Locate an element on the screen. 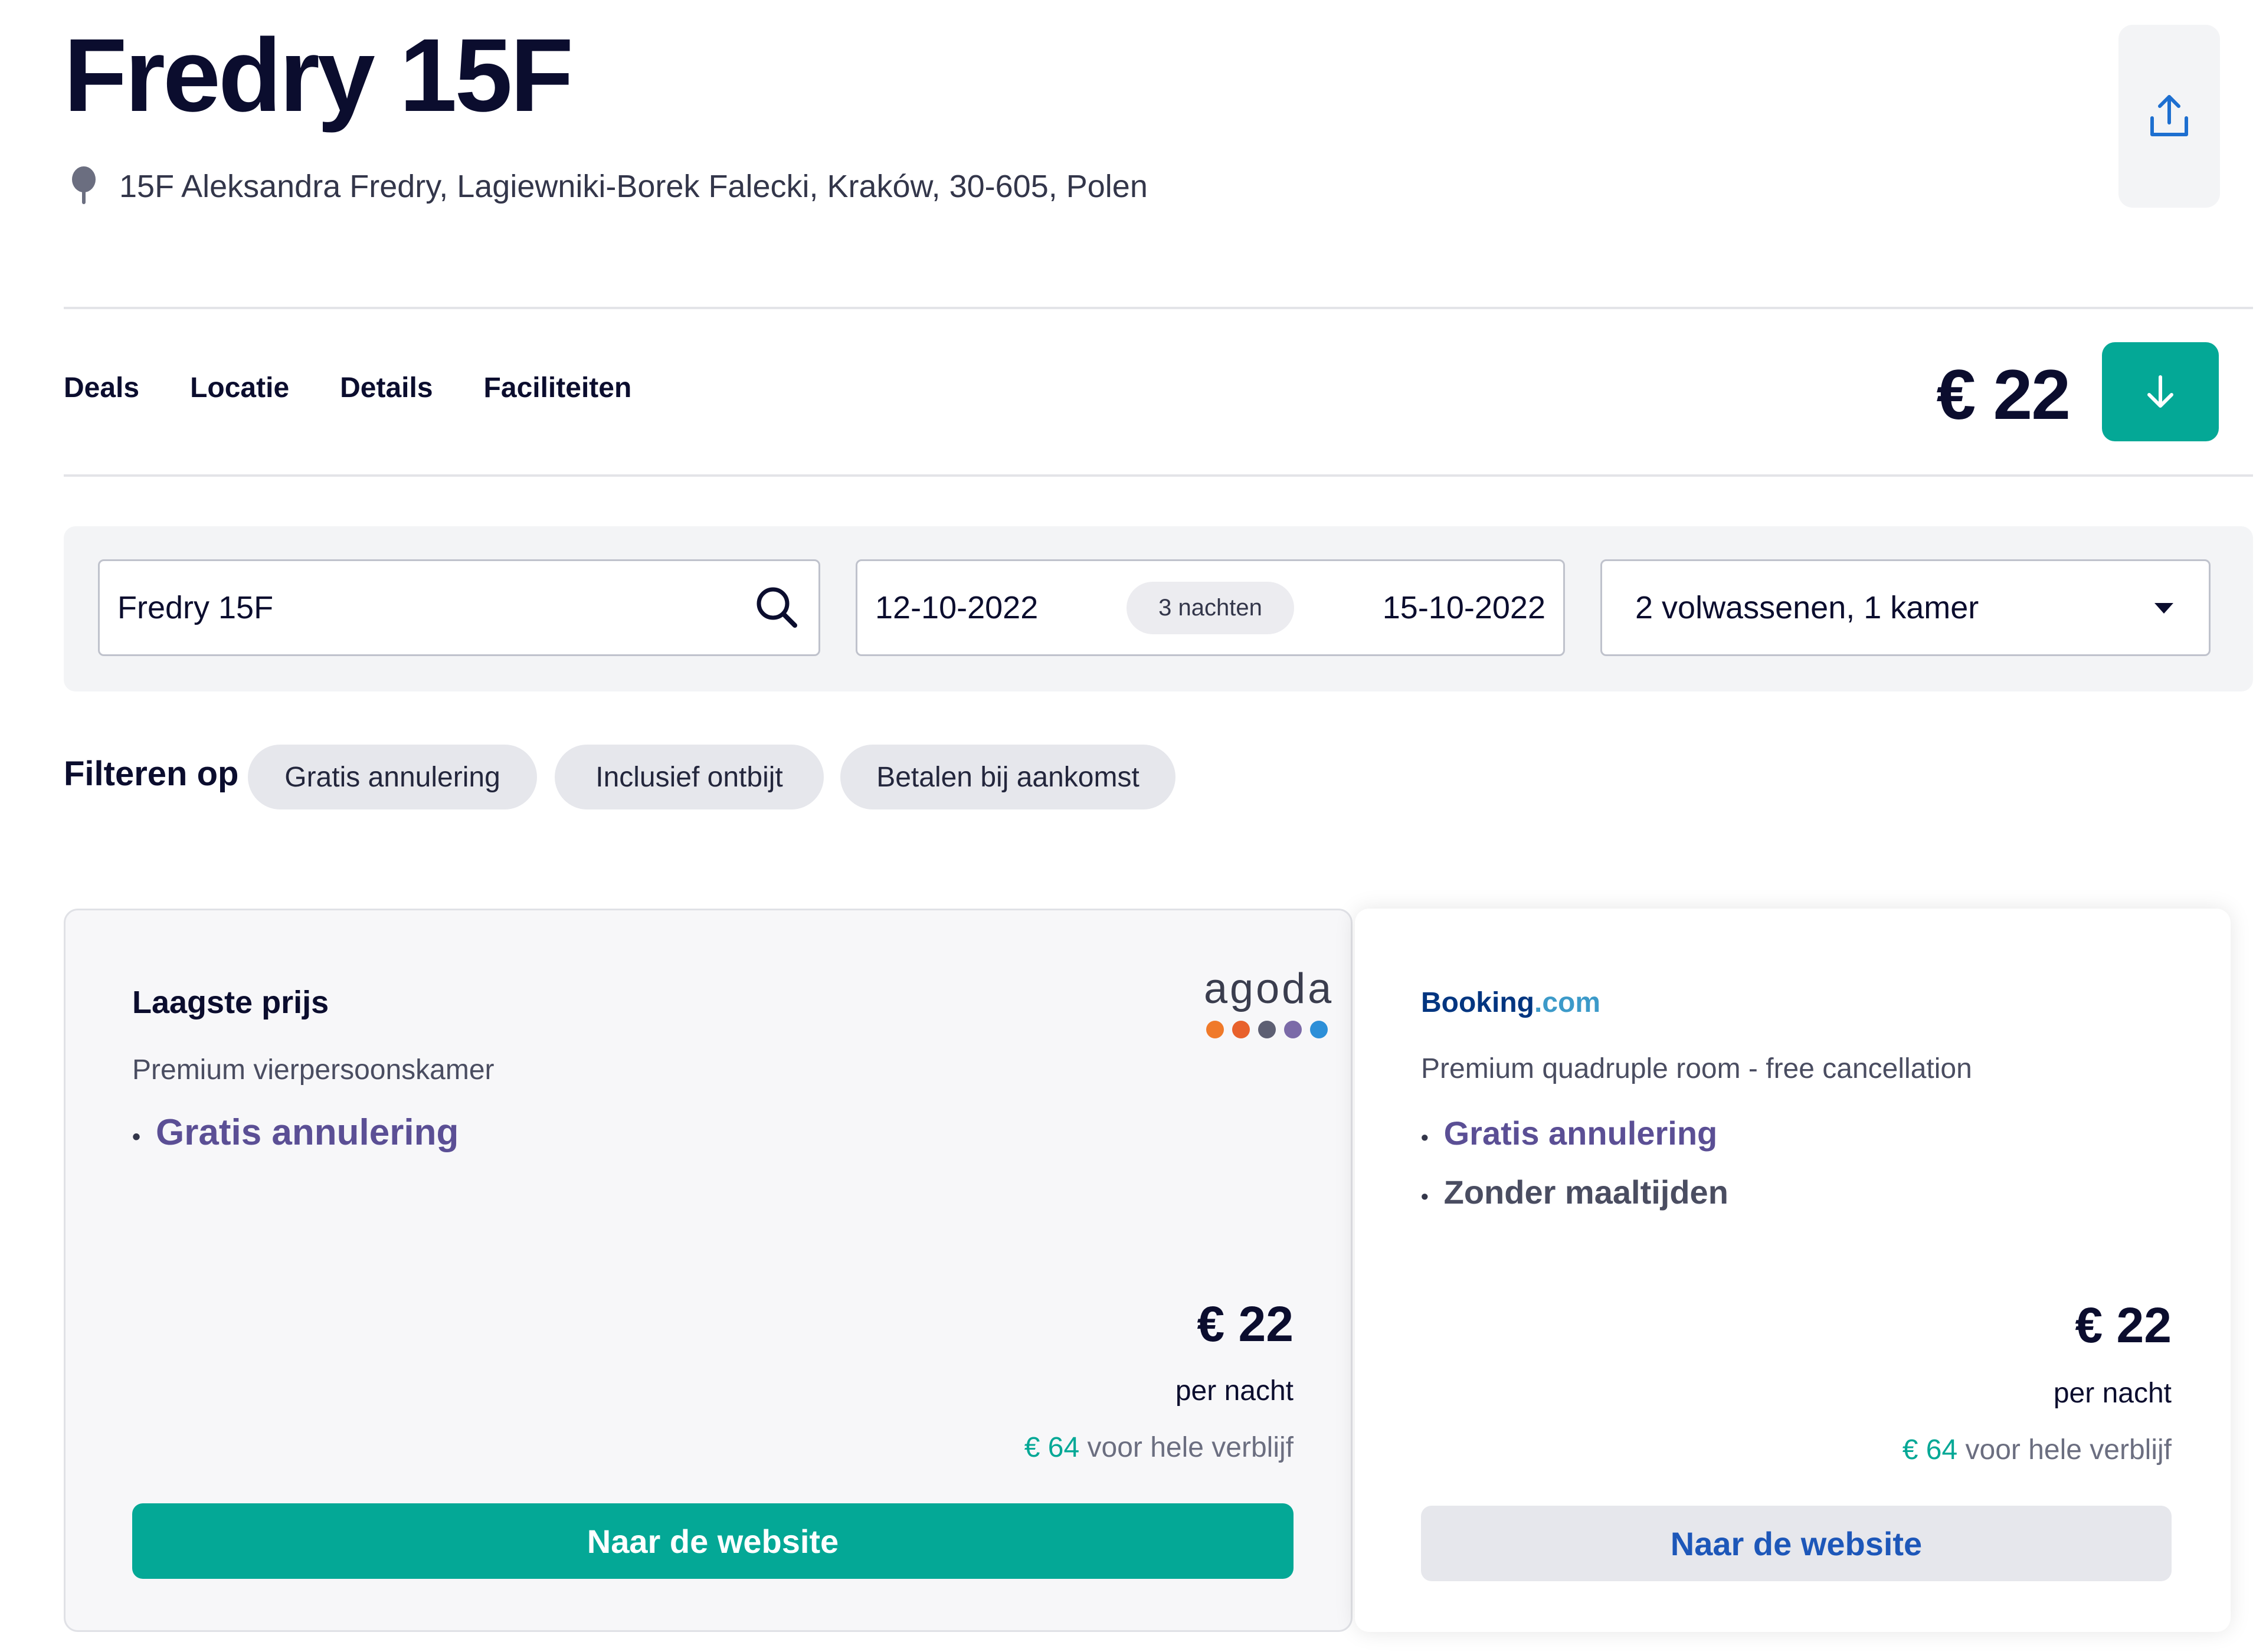  caret-down-icon is located at coordinates (2163, 608).